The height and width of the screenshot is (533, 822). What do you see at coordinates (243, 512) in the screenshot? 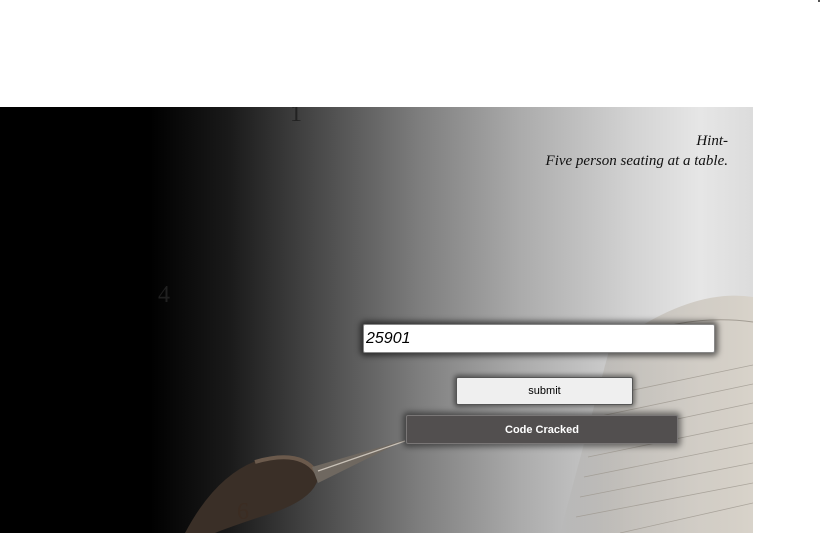
I see `clue-number-6: 6` at bounding box center [243, 512].